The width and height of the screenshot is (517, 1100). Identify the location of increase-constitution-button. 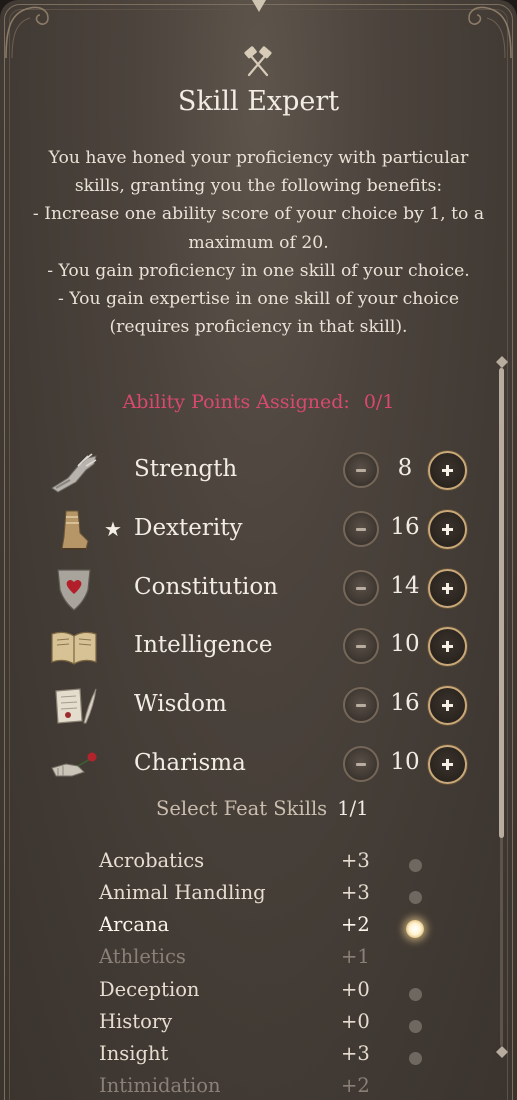
(447, 588).